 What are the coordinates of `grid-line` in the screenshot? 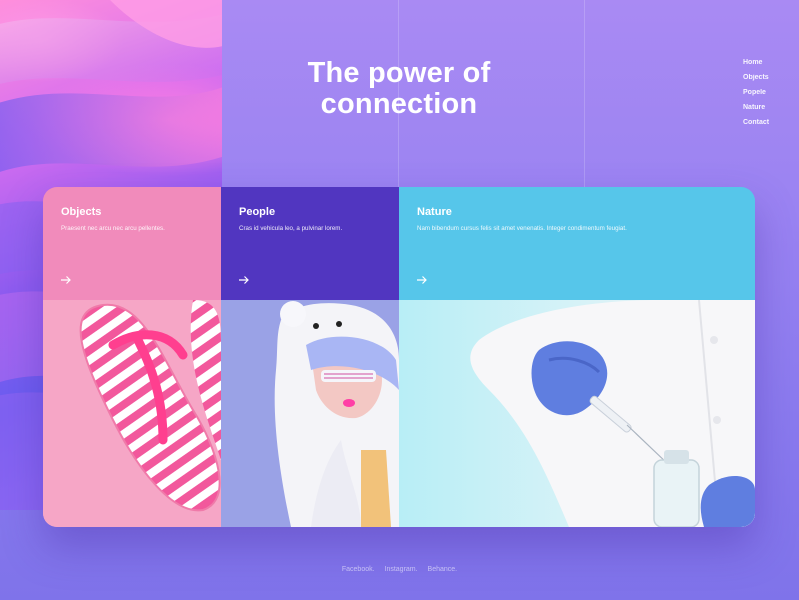 It's located at (584, 94).